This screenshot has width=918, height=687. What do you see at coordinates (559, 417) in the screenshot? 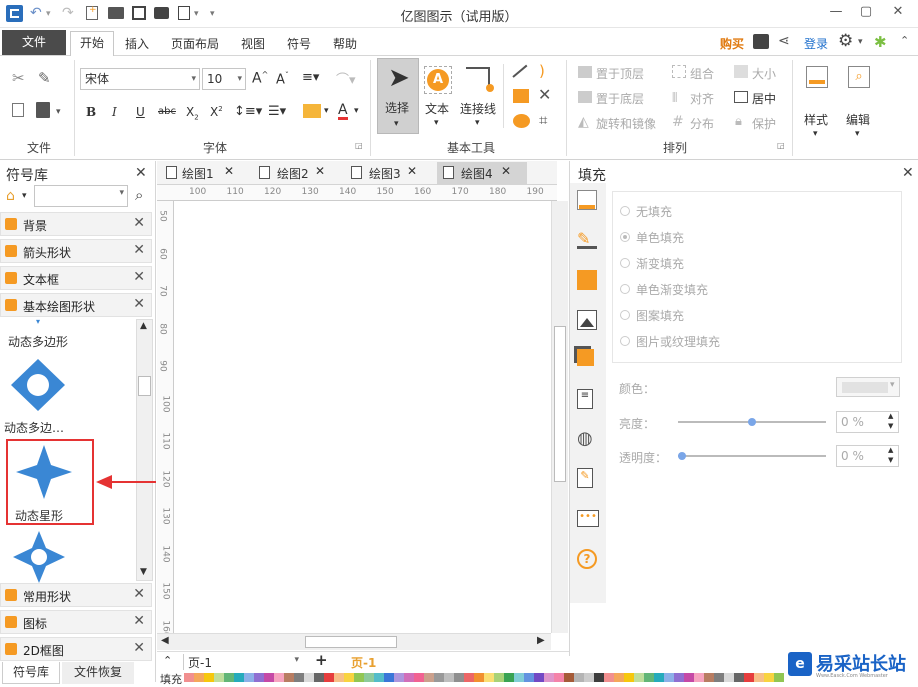
I see `canvas-vertical-scrollbar` at bounding box center [559, 417].